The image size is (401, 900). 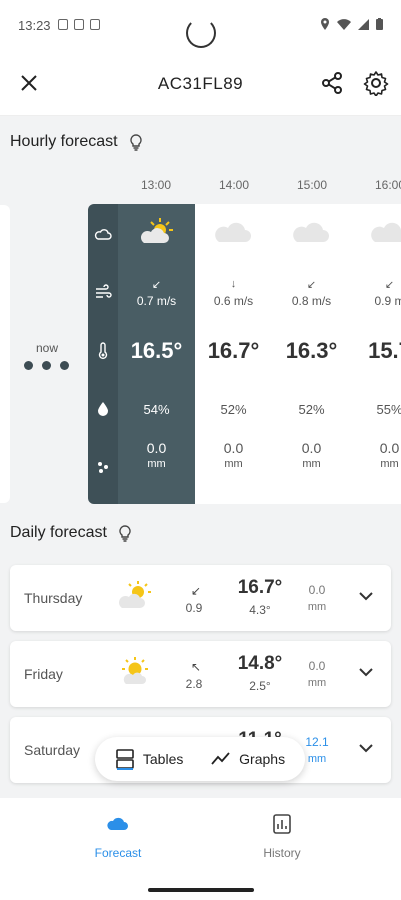 I want to click on humidity: 55%, so click(x=388, y=409).